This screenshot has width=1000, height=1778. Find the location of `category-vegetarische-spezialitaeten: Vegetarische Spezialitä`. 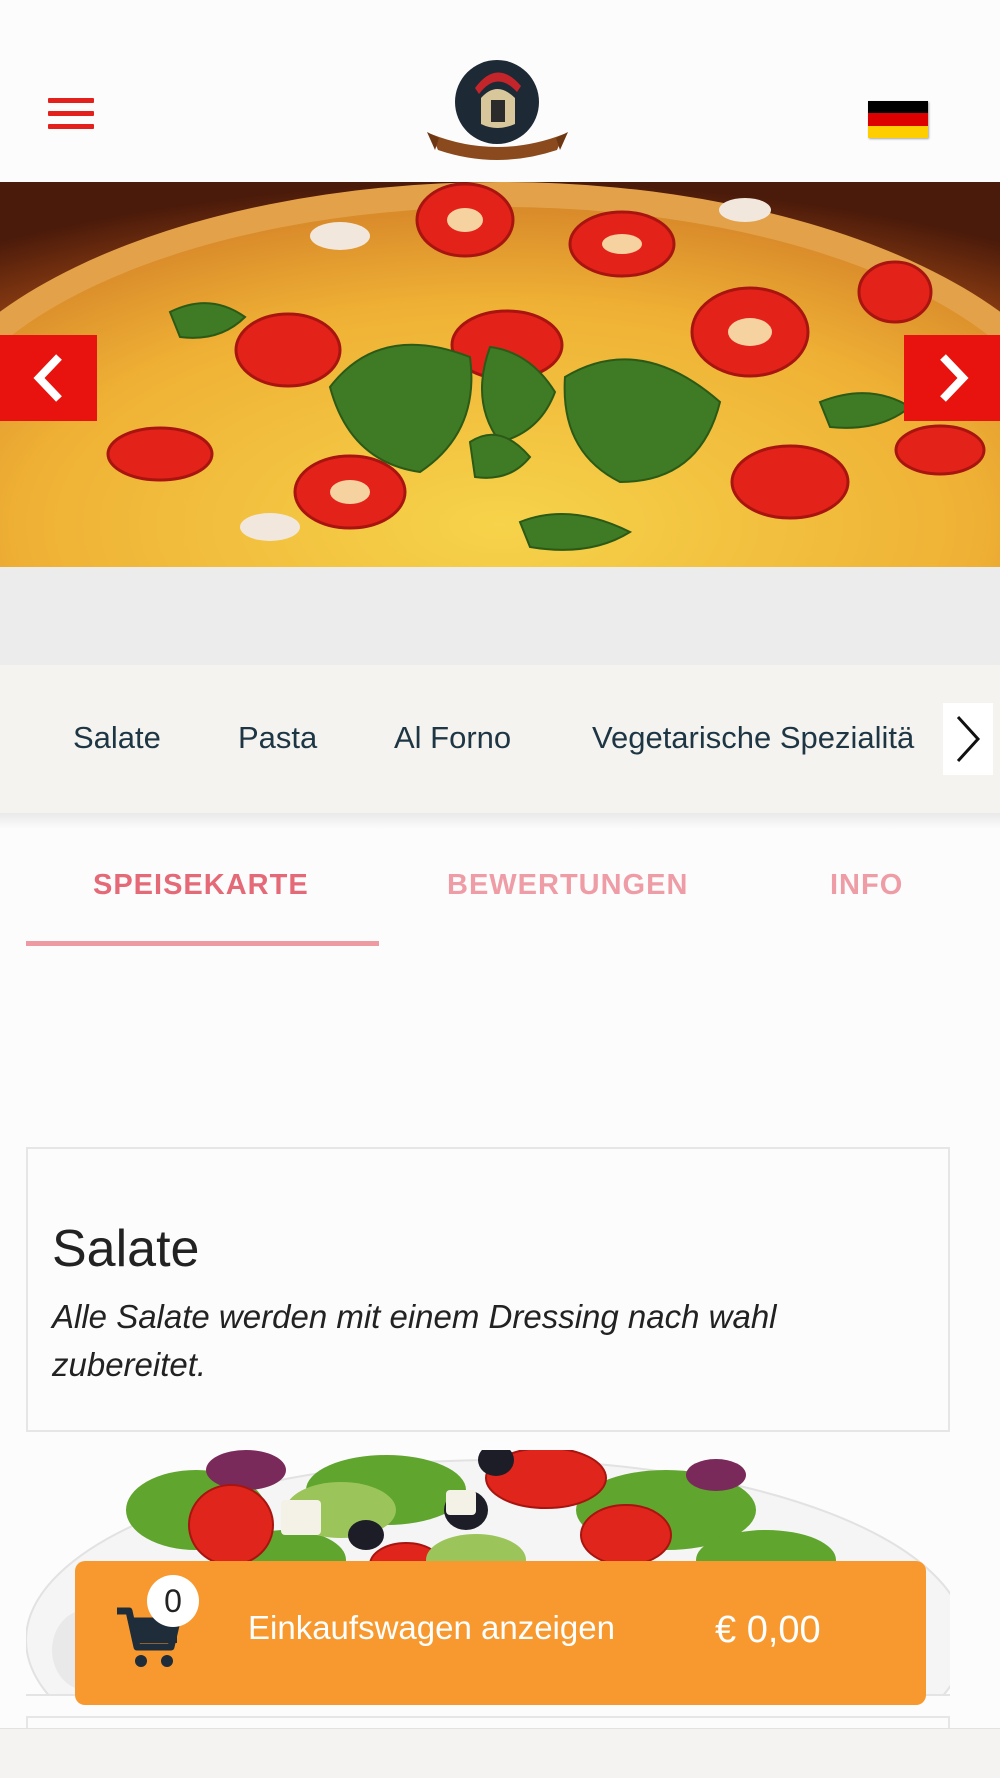

category-vegetarische-spezialitaeten: Vegetarische Spezialitä is located at coordinates (753, 738).